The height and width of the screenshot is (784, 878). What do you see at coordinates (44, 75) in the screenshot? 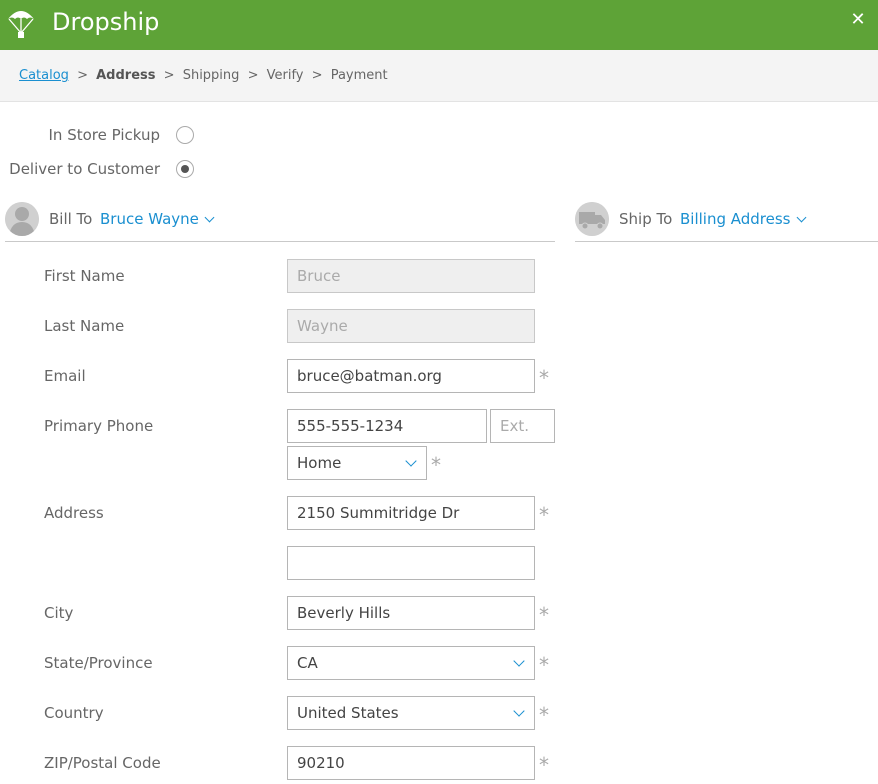
I see `breadcrumb-catalog-link: Catalog` at bounding box center [44, 75].